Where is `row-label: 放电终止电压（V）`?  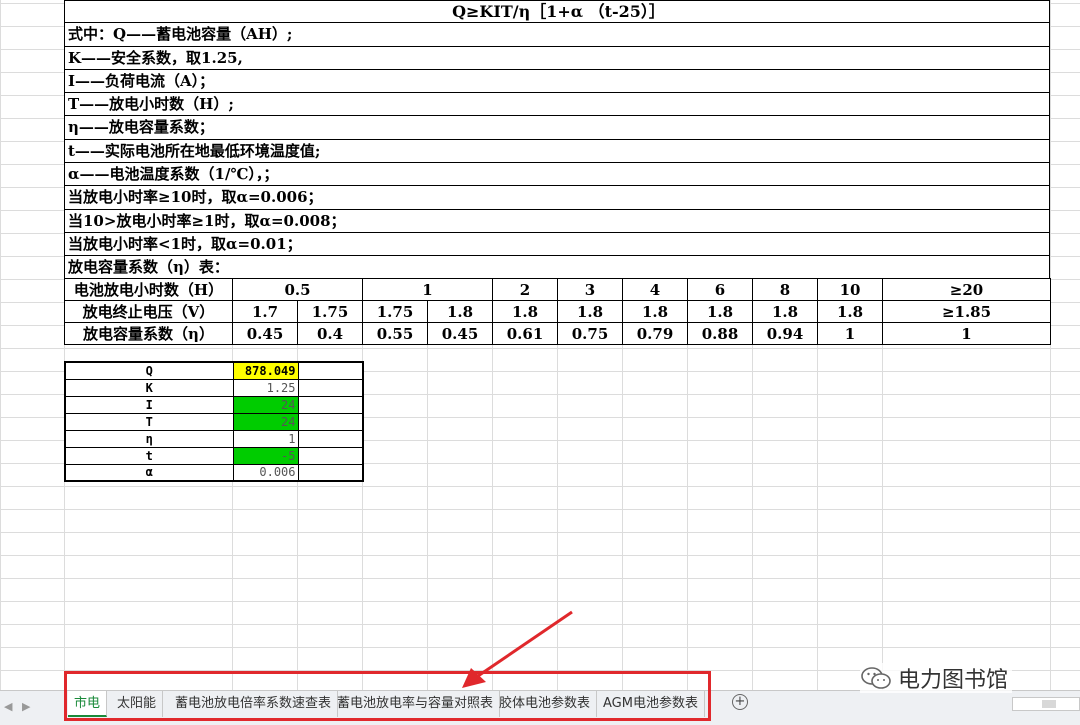
row-label: 放电终止电压（V） is located at coordinates (148, 311).